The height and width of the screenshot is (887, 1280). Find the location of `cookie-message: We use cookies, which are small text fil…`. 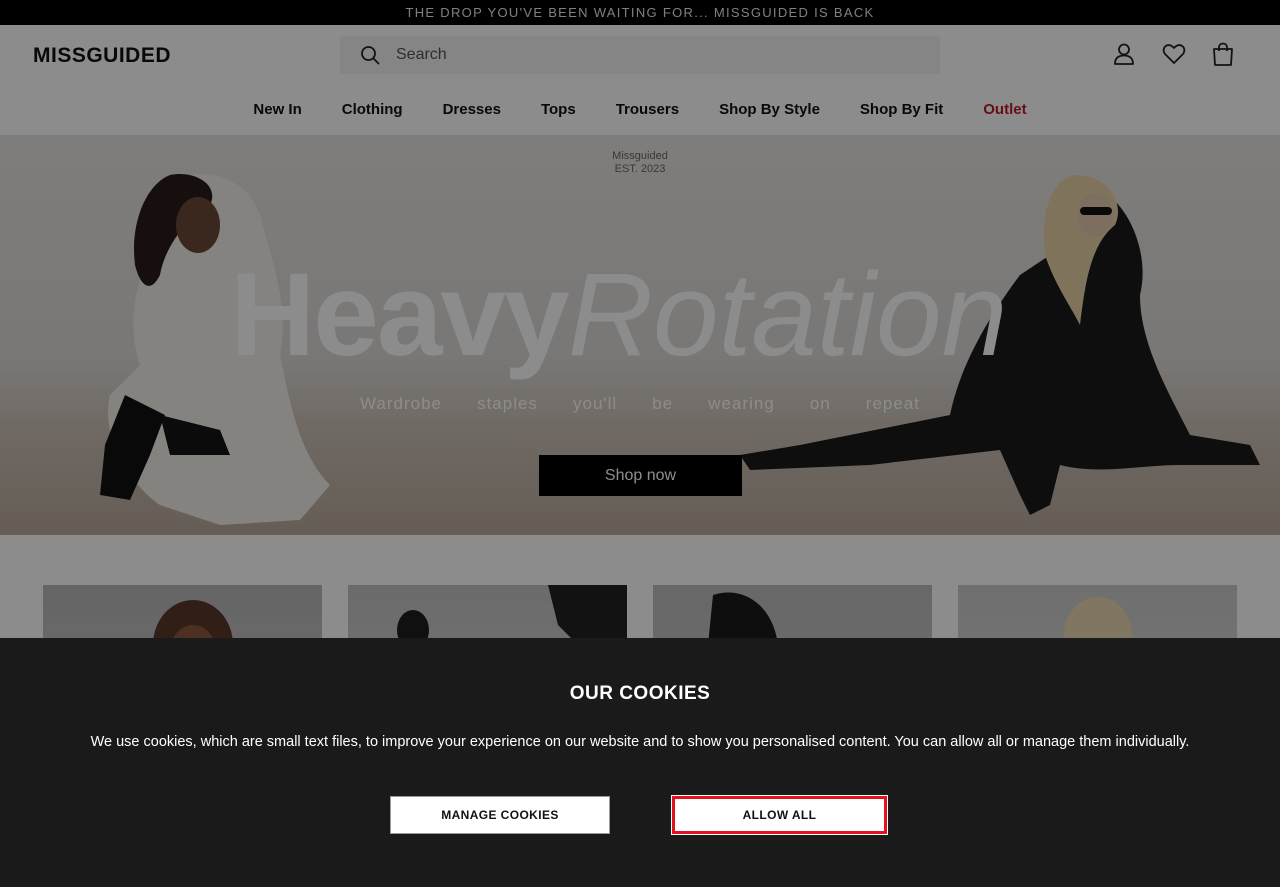

cookie-message: We use cookies, which are small text fil… is located at coordinates (640, 742).